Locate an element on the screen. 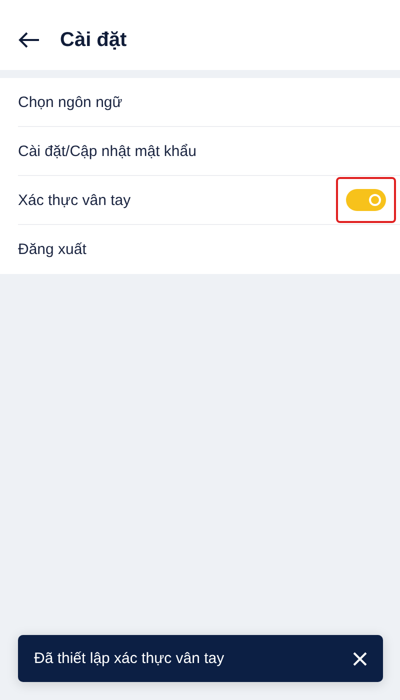  toast-message: Đã thiết lập xác thực vân tay is located at coordinates (129, 658).